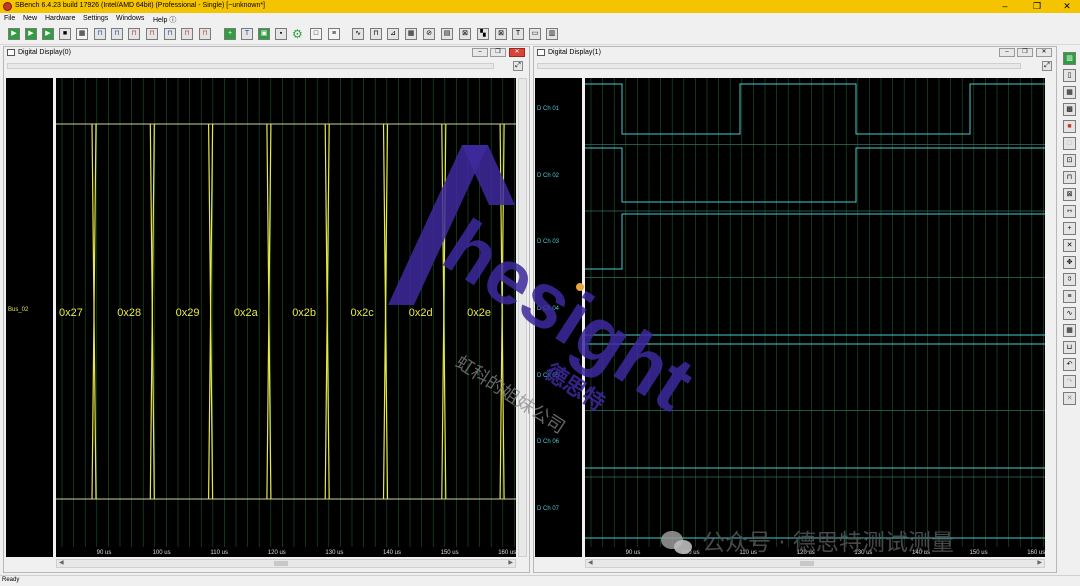 The height and width of the screenshot is (586, 1080). Describe the element at coordinates (170, 34) in the screenshot. I see `calc-icon: ⊓` at that location.